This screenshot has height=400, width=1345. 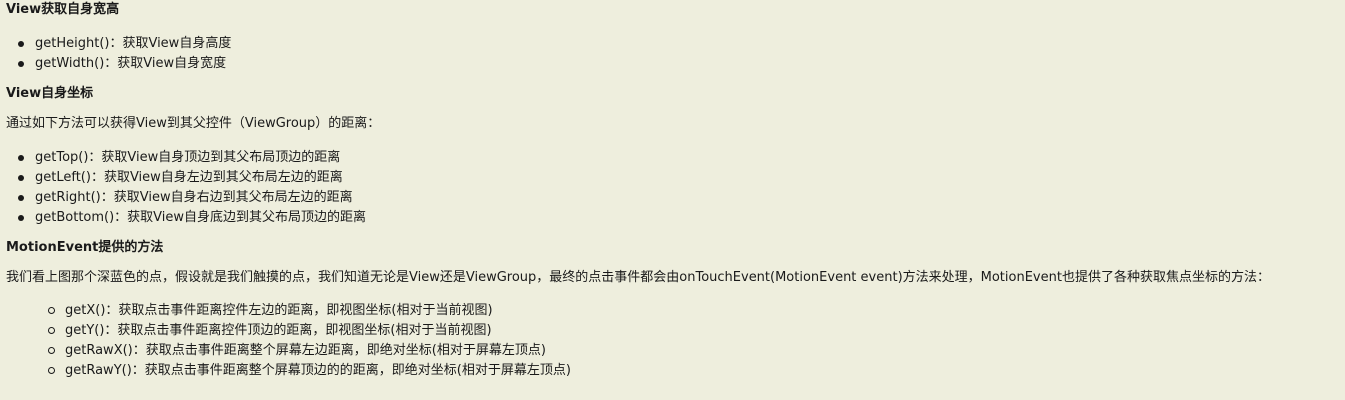 I want to click on list-item: getTop()：获取View自身顶边到其父布局顶边的距离, so click(x=675, y=158).